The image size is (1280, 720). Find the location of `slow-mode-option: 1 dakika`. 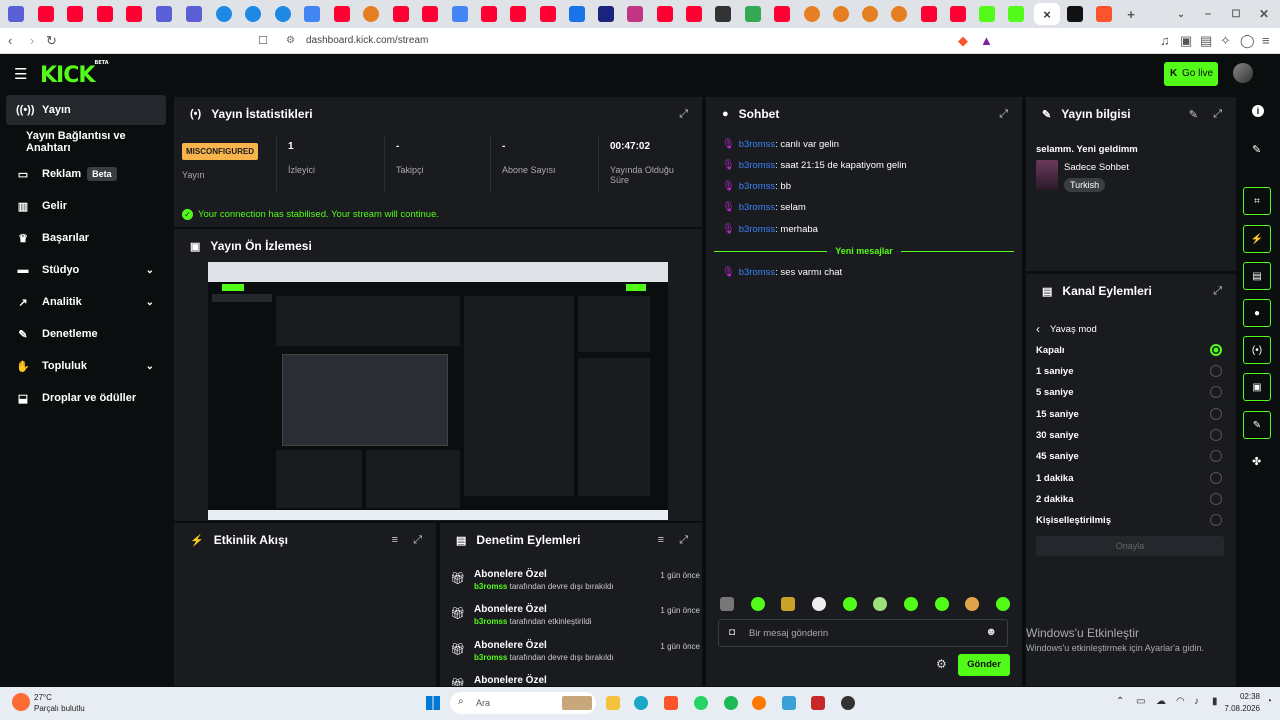

slow-mode-option: 1 dakika is located at coordinates (1129, 478).